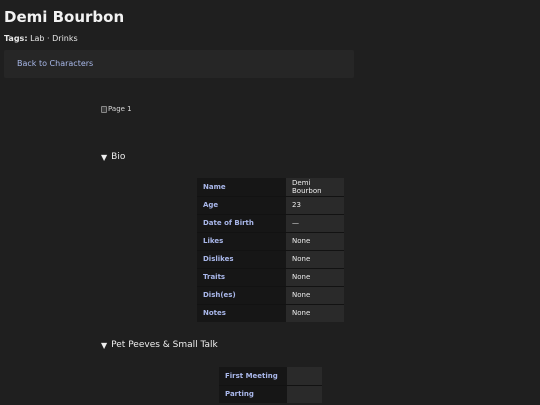  What do you see at coordinates (315, 222) in the screenshot?
I see `row-value: —` at bounding box center [315, 222].